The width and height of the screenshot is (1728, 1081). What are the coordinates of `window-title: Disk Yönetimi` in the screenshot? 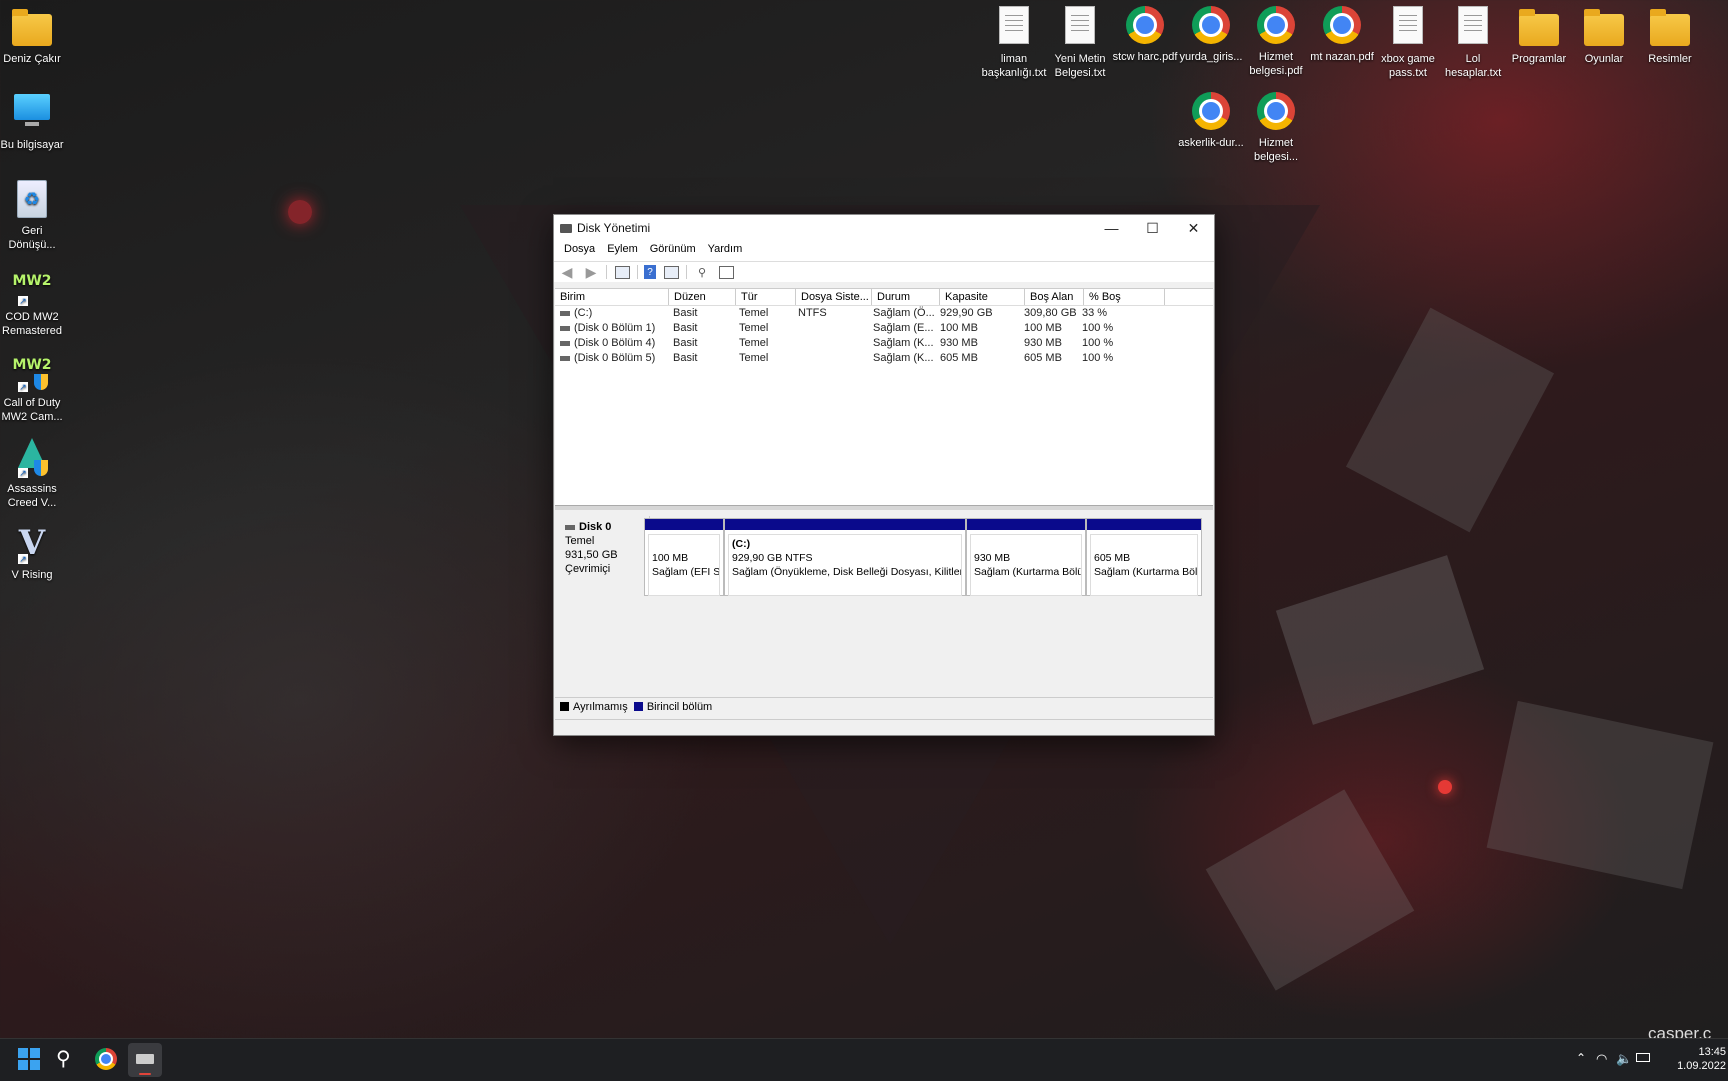 It's located at (825, 228).